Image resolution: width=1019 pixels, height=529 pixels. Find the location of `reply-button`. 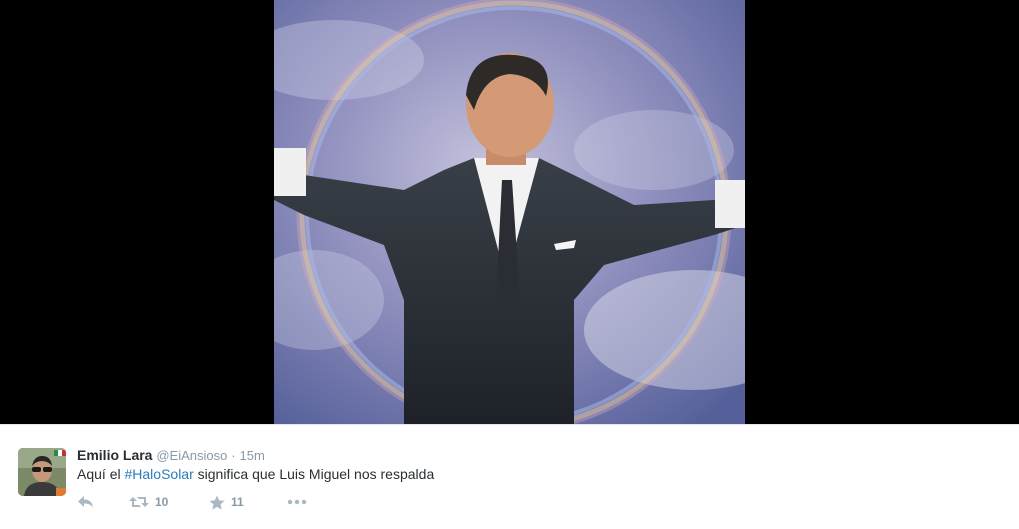

reply-button is located at coordinates (103, 502).